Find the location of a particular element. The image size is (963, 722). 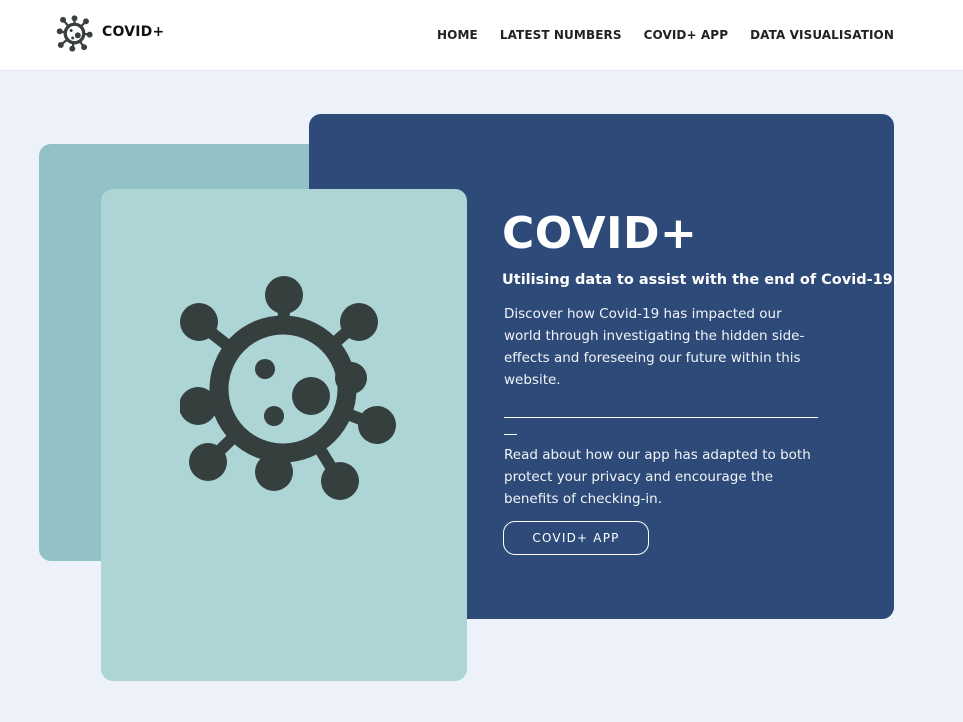

nav-home: HOME is located at coordinates (457, 35).